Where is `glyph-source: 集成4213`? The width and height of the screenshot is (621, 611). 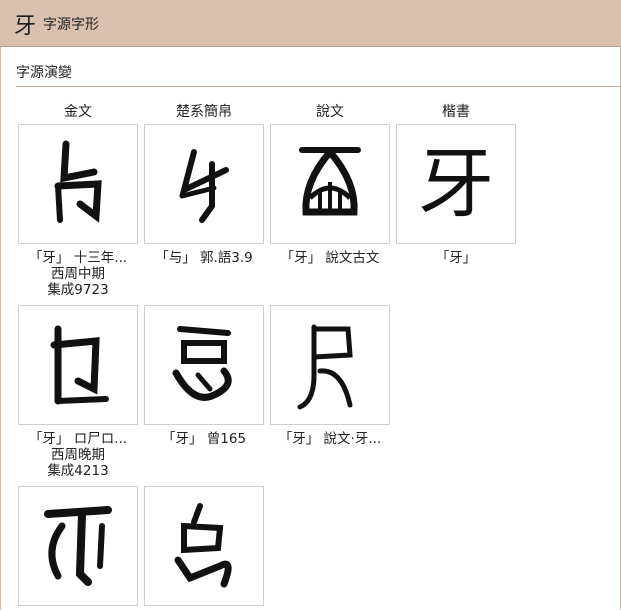 glyph-source: 集成4213 is located at coordinates (78, 471).